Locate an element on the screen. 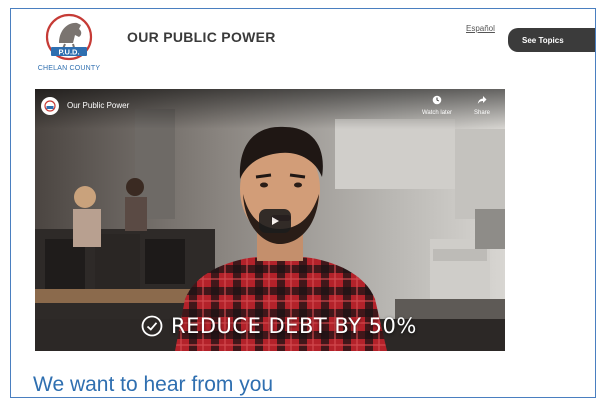 The image size is (603, 404). section-heading: We want to hear from you is located at coordinates (153, 384).